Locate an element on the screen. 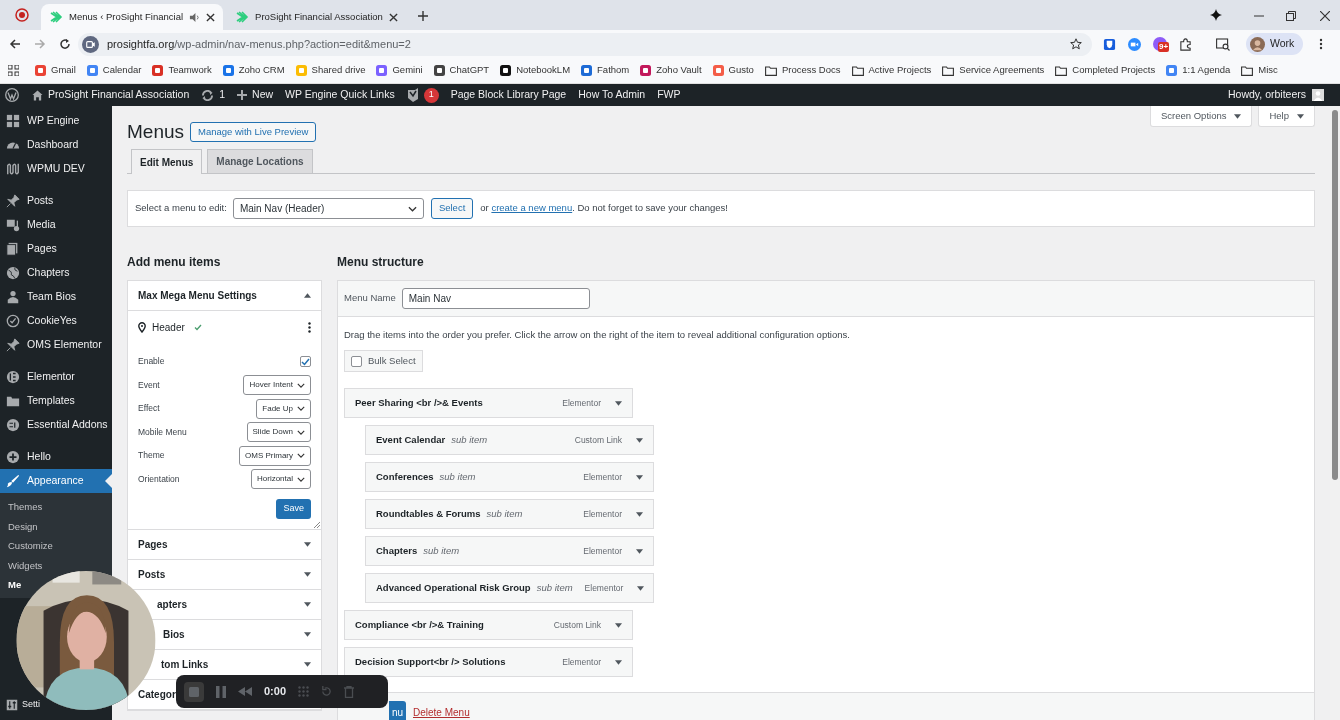 The width and height of the screenshot is (1340, 720). account-menu: Howdy, orbiteers is located at coordinates (1276, 95).